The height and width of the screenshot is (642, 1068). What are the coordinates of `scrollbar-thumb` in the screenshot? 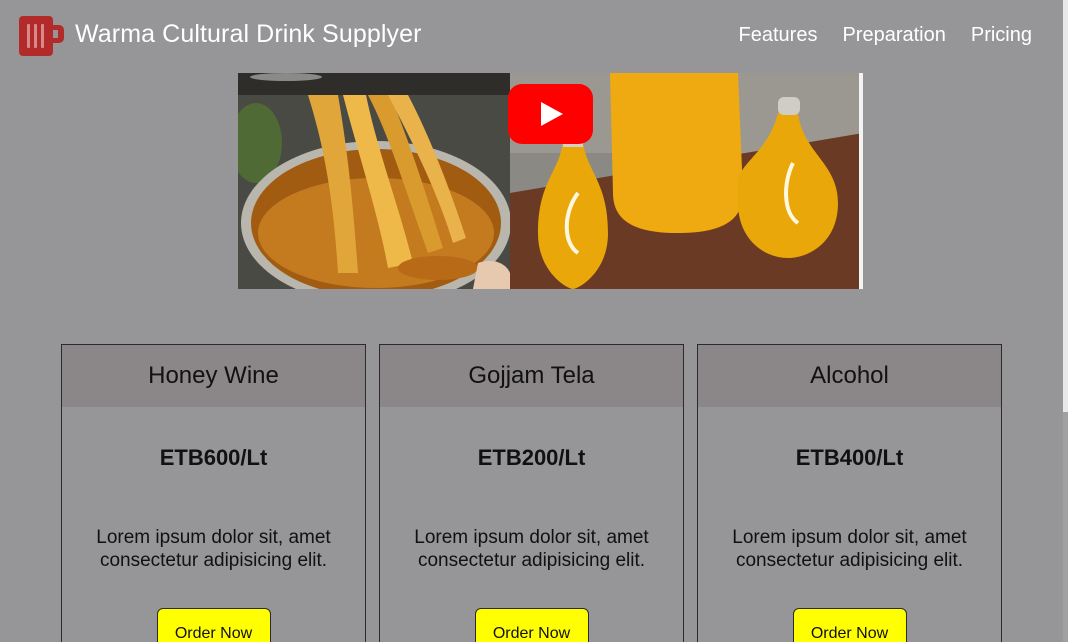 It's located at (1065, 527).